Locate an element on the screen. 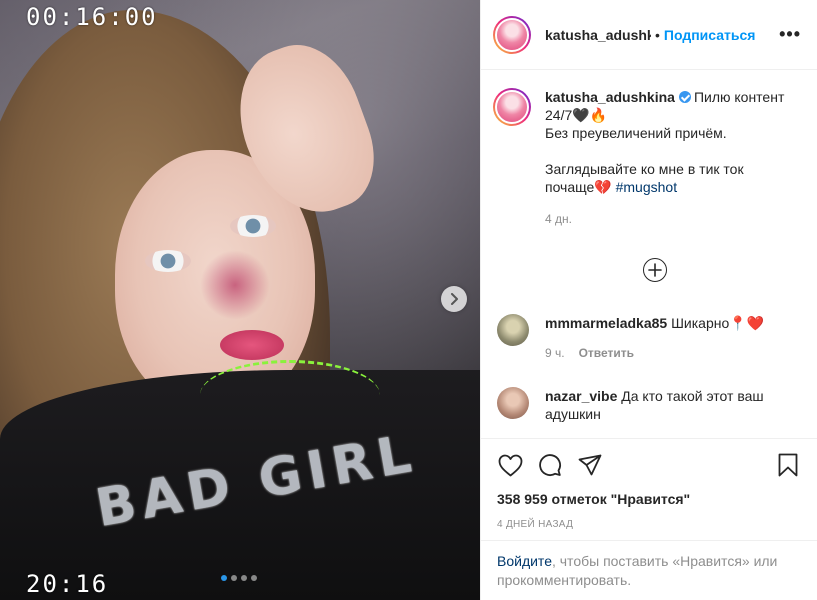 The image size is (817, 600). photo-eye-right is located at coordinates (253, 226).